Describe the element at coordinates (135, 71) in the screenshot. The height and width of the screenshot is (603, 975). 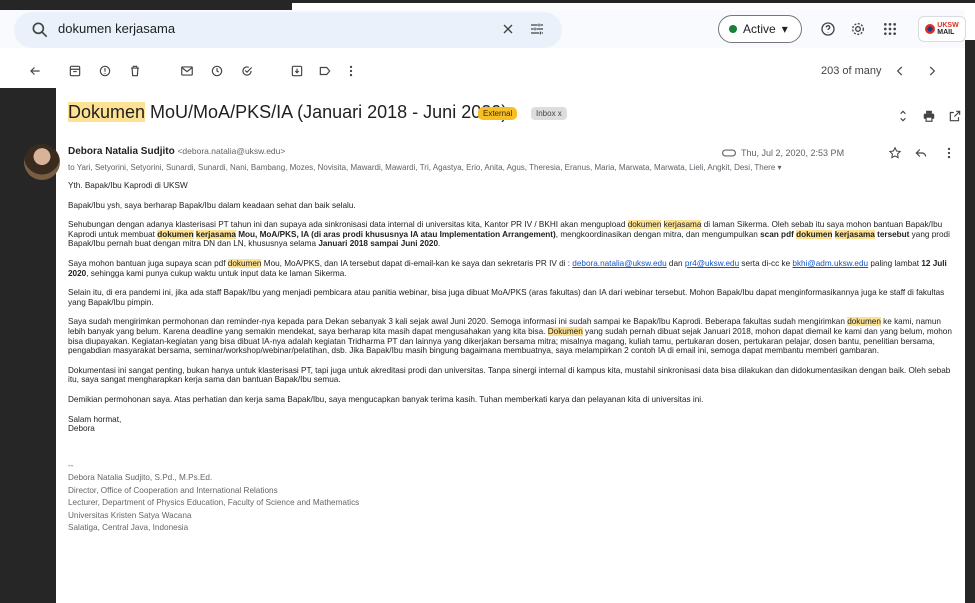
I see `delete-icon` at that location.